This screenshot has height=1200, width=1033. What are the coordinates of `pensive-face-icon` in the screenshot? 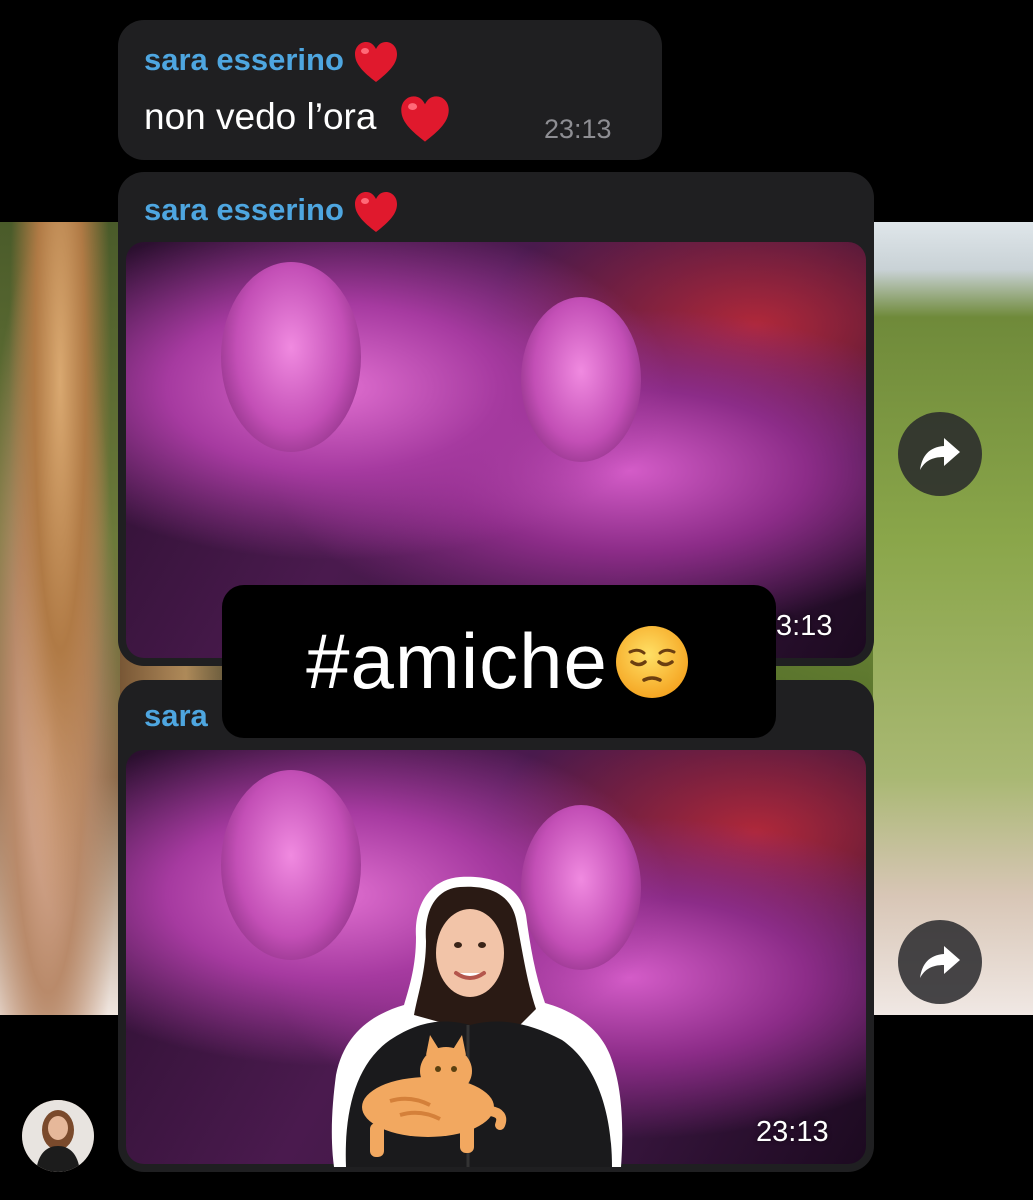 It's located at (651, 661).